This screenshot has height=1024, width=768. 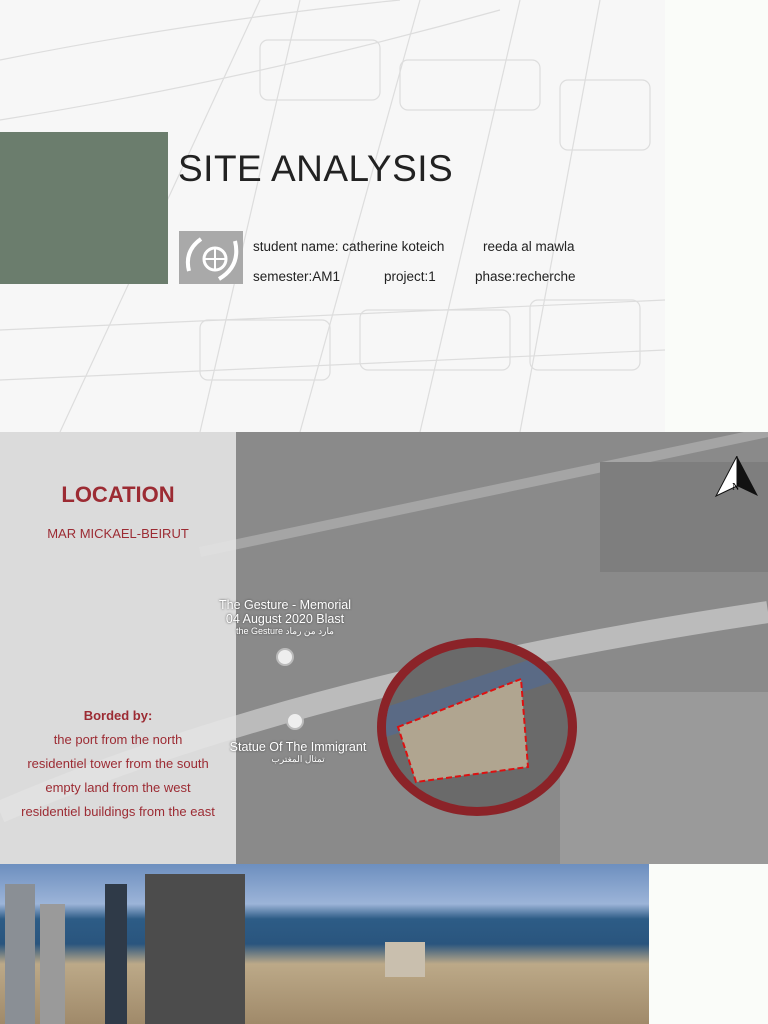 What do you see at coordinates (708, 944) in the screenshot?
I see `right-margin-bottom` at bounding box center [708, 944].